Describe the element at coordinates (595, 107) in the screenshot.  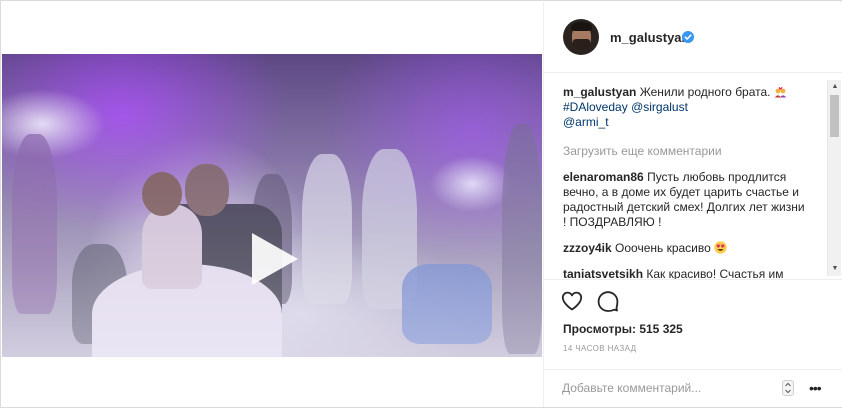
I see `caption-hashtag: #DAloveday` at that location.